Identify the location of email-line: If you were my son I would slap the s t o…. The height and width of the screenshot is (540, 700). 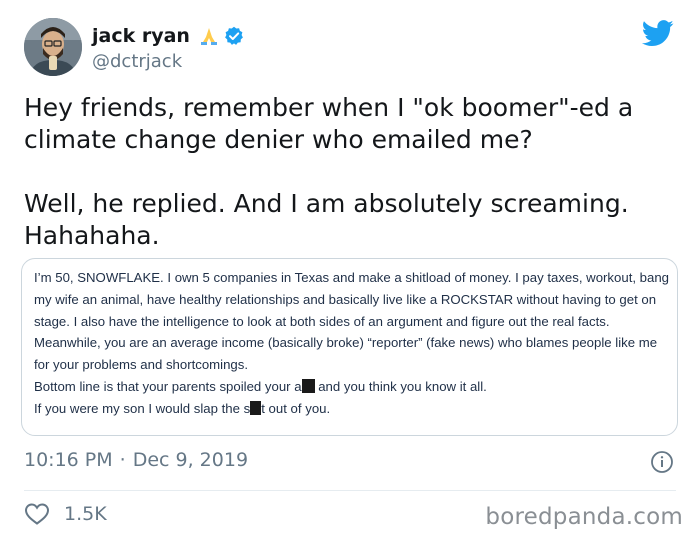
(354, 409).